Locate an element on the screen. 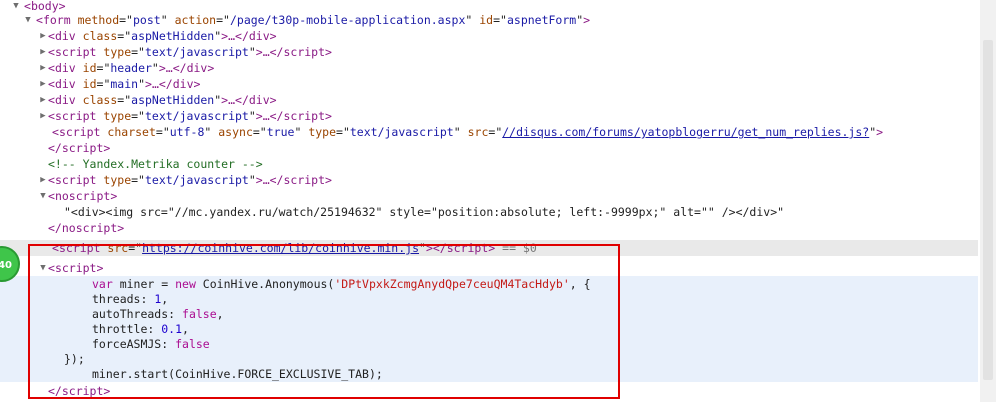  node-content: <!-- Yandex.Metrika counter --> is located at coordinates (155, 164).